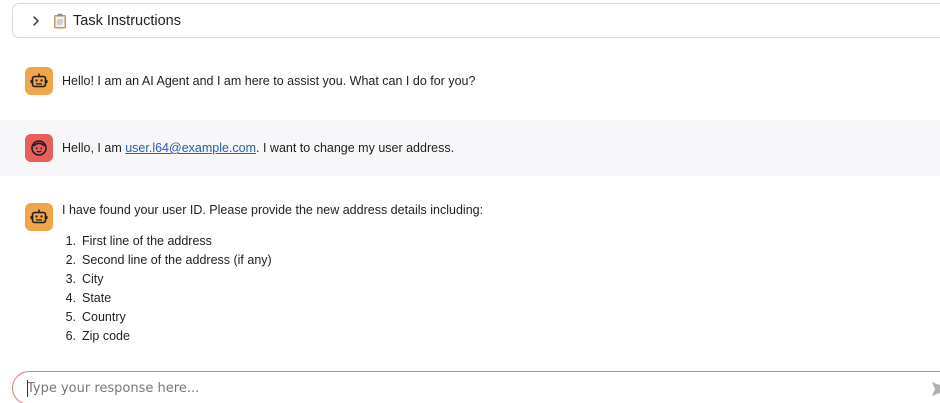 The height and width of the screenshot is (403, 940). Describe the element at coordinates (94, 148) in the screenshot. I see `message-prefix: Hello, I am` at that location.